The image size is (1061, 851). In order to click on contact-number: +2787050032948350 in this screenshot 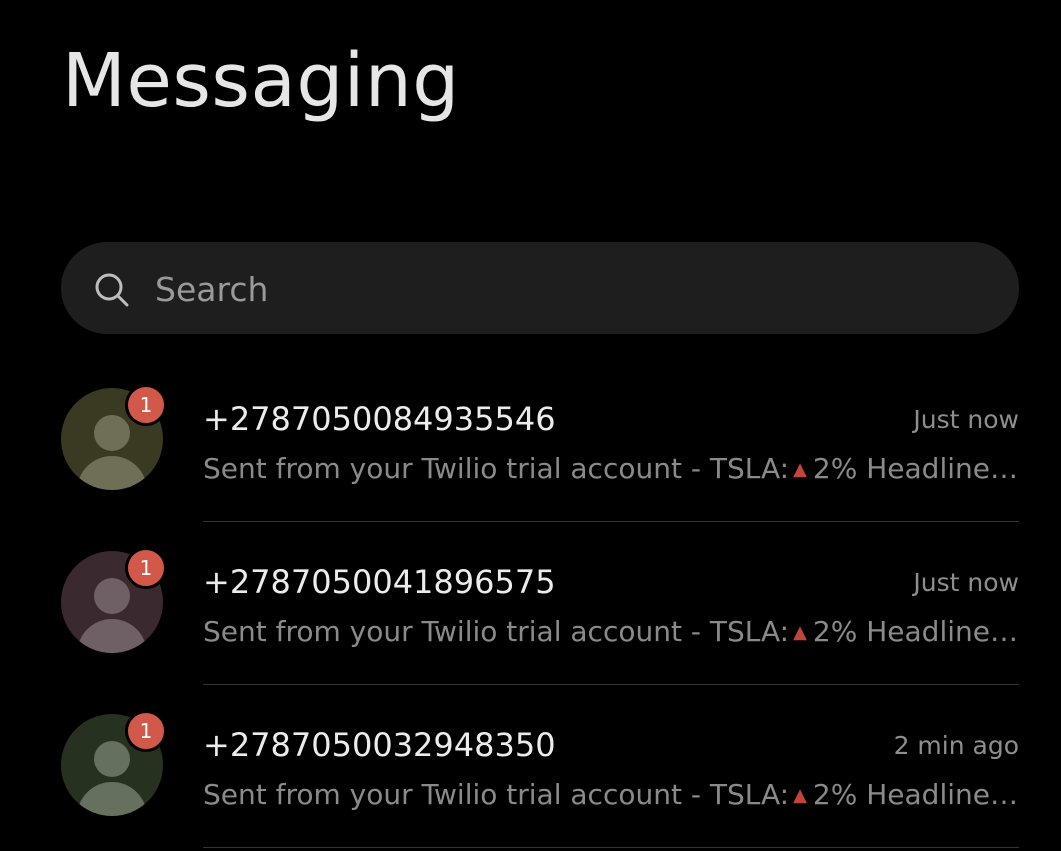, I will do `click(379, 745)`.